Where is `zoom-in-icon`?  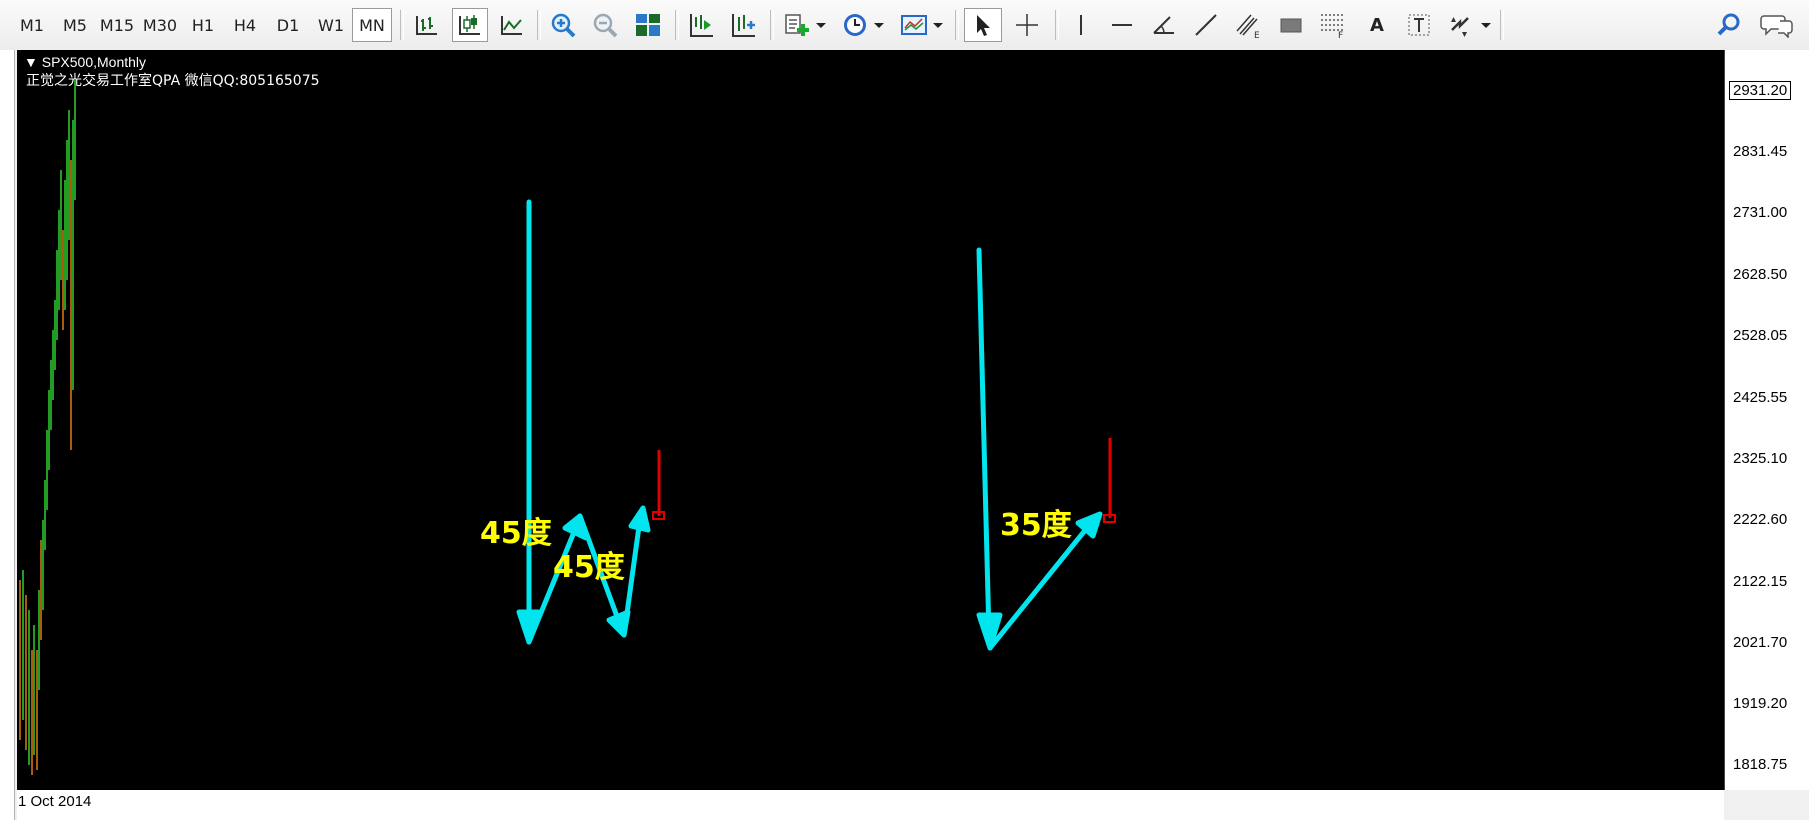 zoom-in-icon is located at coordinates (563, 25).